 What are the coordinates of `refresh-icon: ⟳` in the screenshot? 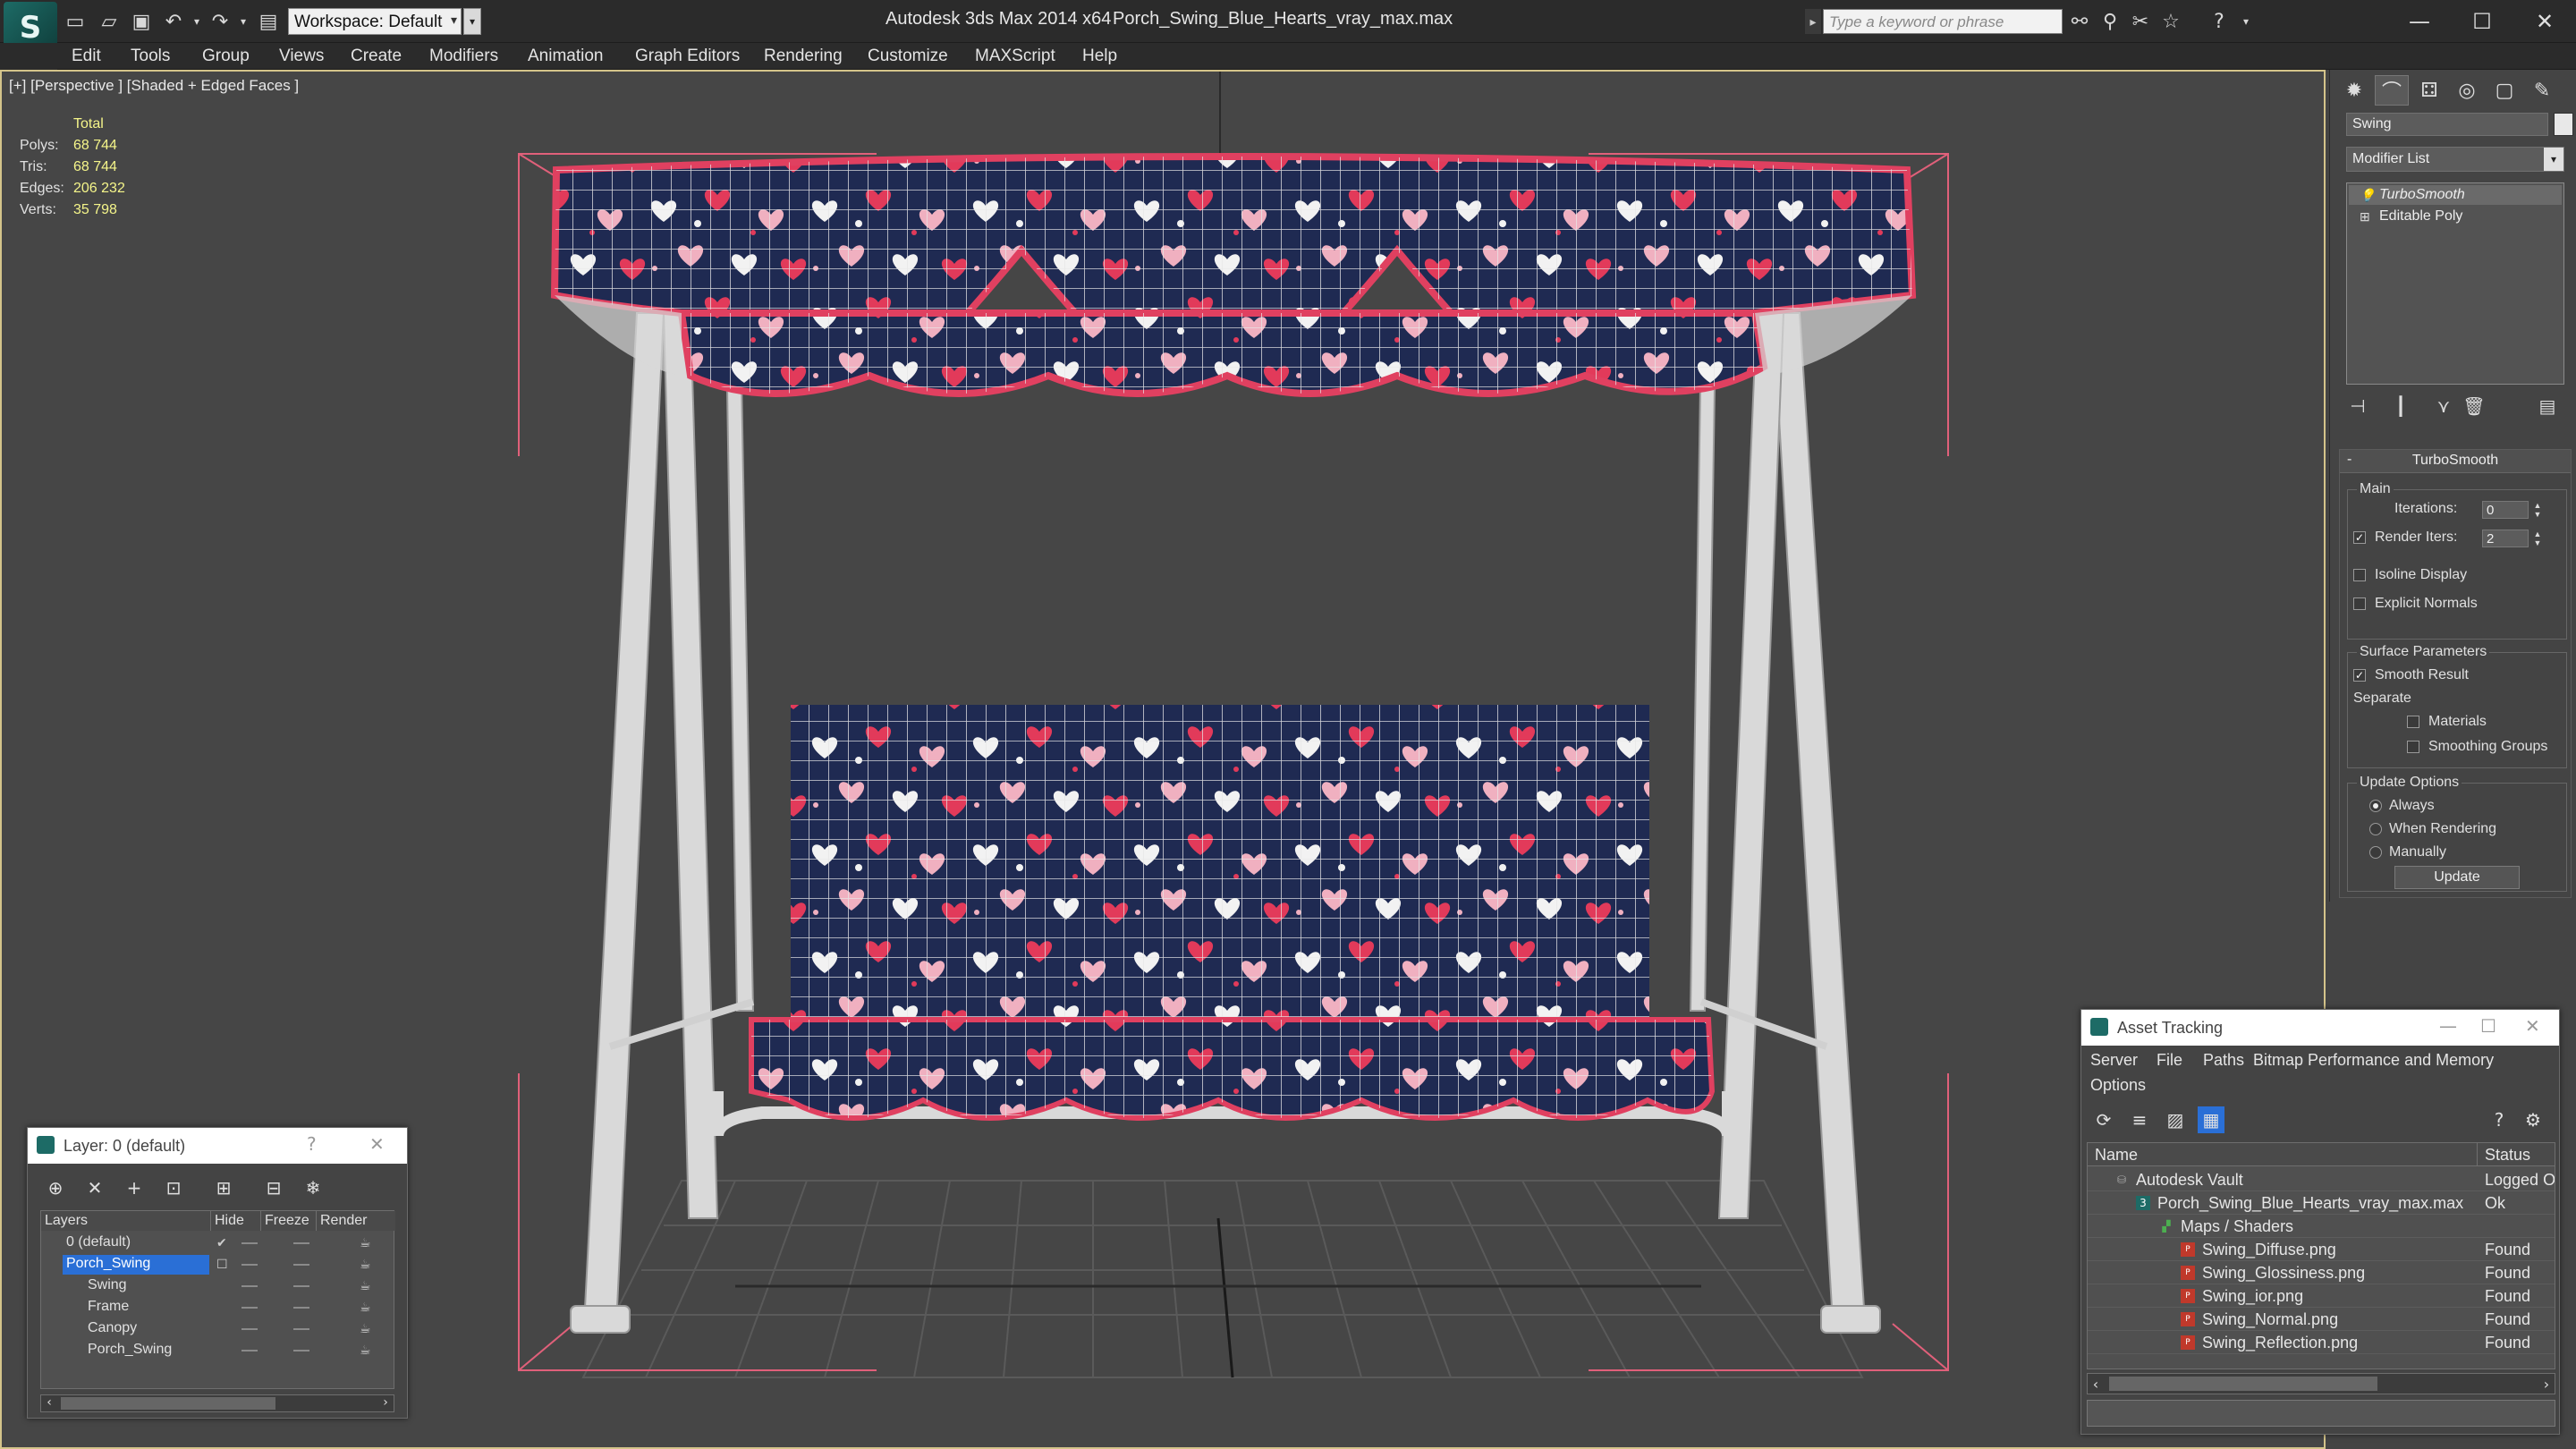 It's located at (2103, 1119).